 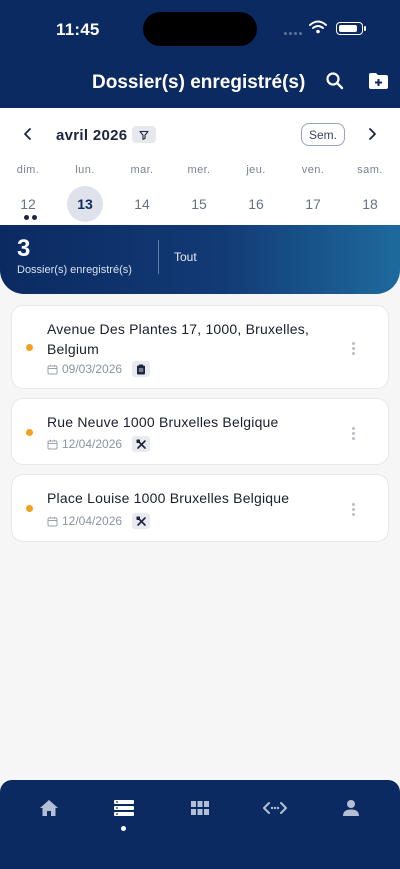 I want to click on folder-plus-icon, so click(x=378, y=81).